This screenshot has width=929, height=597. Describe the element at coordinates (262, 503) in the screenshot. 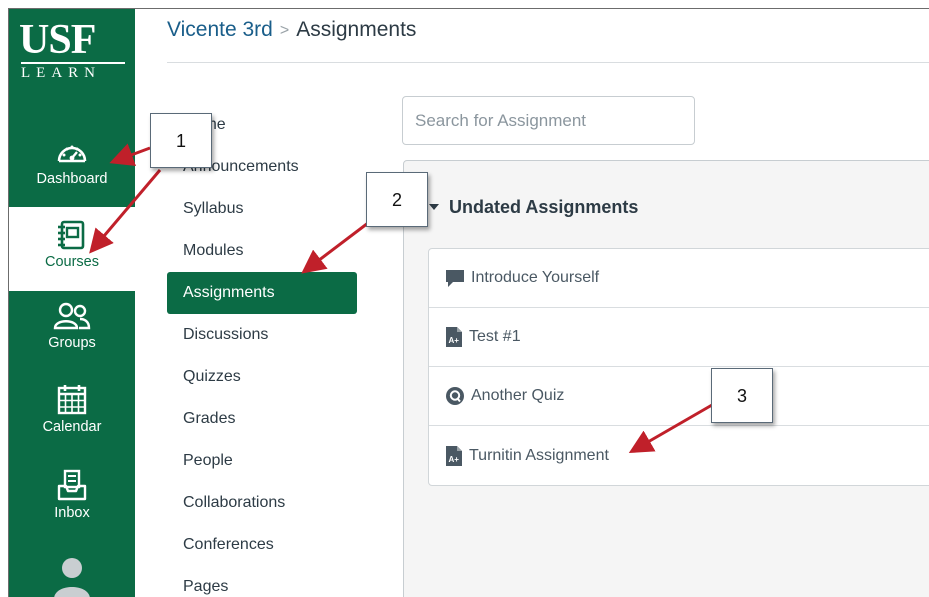

I see `course-nav-collaborations: Collaborations` at that location.